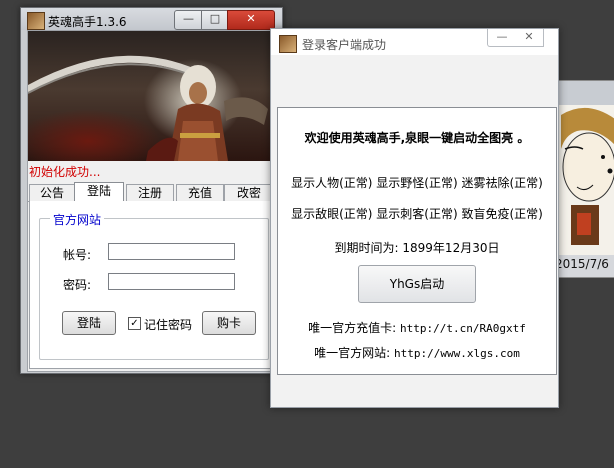  What do you see at coordinates (463, 328) in the screenshot?
I see `recharge-url: http://t.cn/RA0gxtf` at bounding box center [463, 328].